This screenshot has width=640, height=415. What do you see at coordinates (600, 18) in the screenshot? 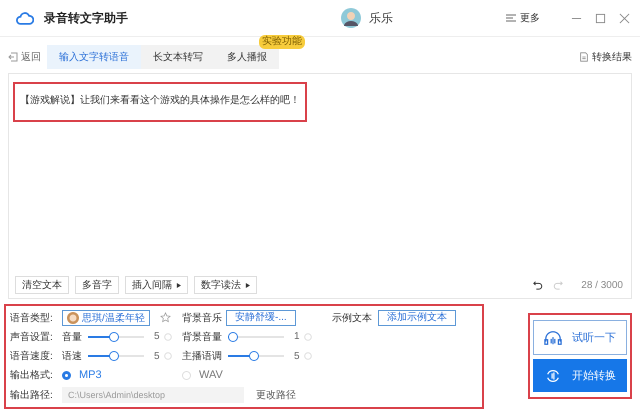
I see `maximize-icon` at bounding box center [600, 18].